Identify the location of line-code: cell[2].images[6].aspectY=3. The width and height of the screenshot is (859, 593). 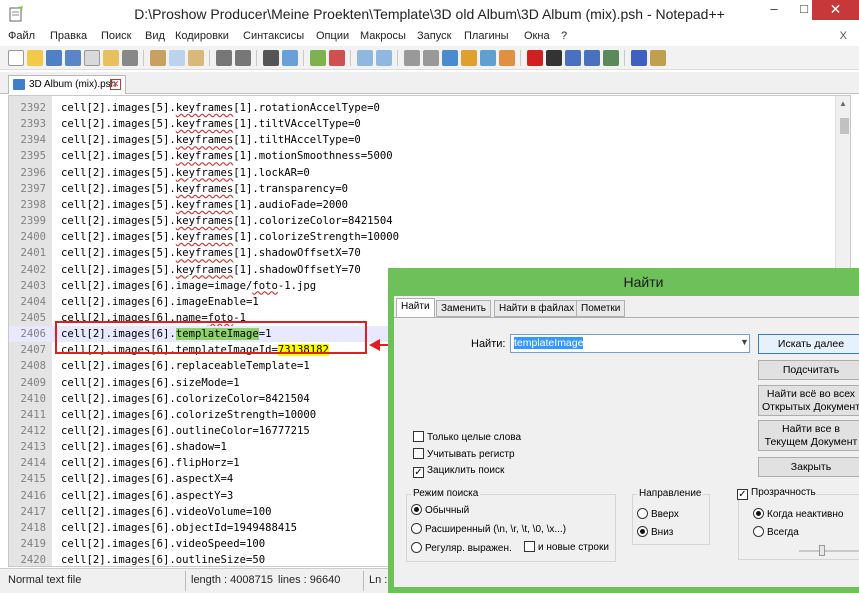
(147, 496).